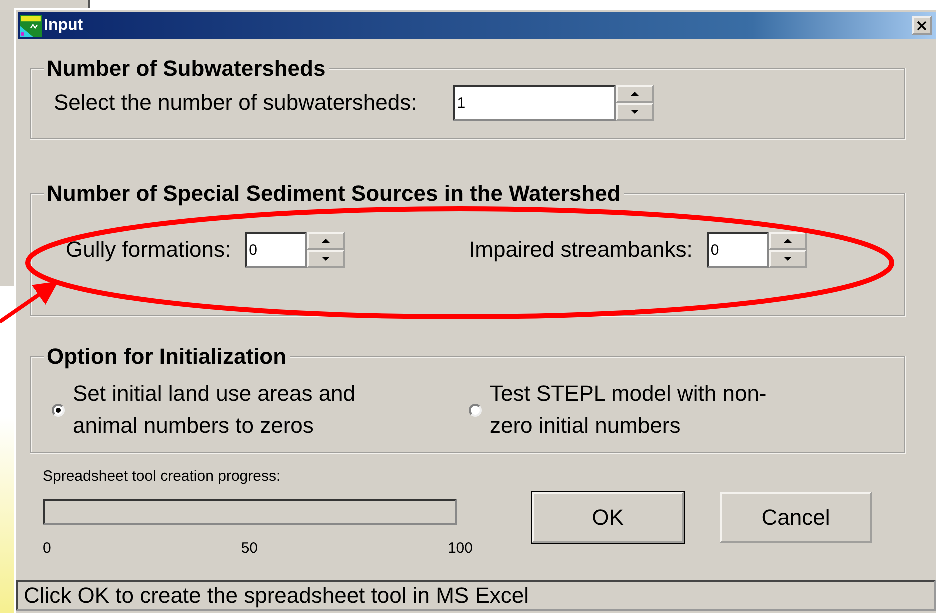  What do you see at coordinates (162, 476) in the screenshot?
I see `progress-label: Spreadsheet tool creation progress:` at bounding box center [162, 476].